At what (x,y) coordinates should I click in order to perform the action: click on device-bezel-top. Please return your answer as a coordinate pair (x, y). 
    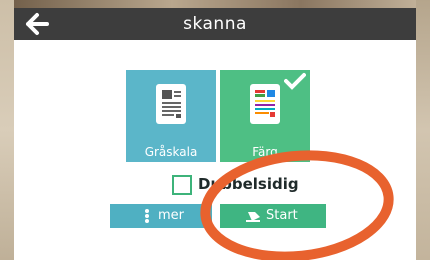
    Looking at the image, I should click on (215, 4).